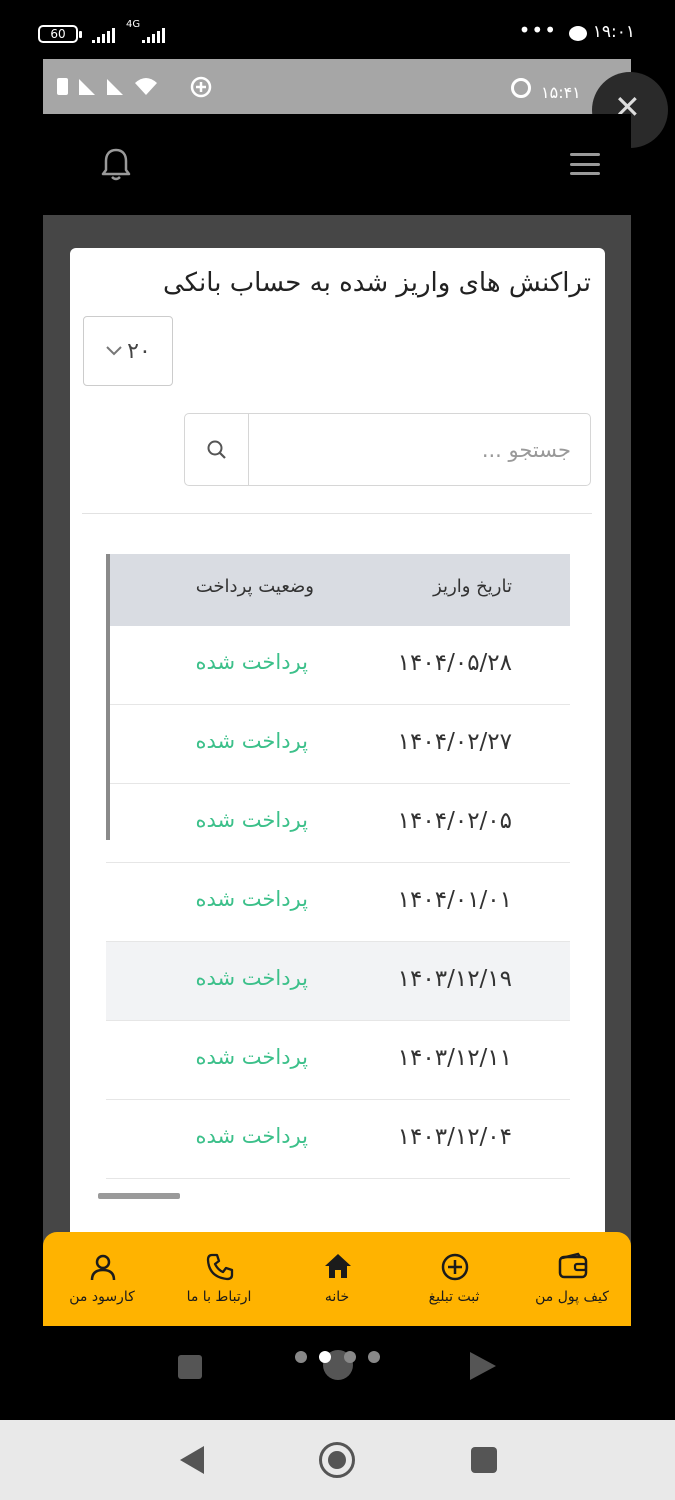  I want to click on table-row: ۱۴۰۴/۰۲/۰۵ پرداخت شده, so click(338, 823).